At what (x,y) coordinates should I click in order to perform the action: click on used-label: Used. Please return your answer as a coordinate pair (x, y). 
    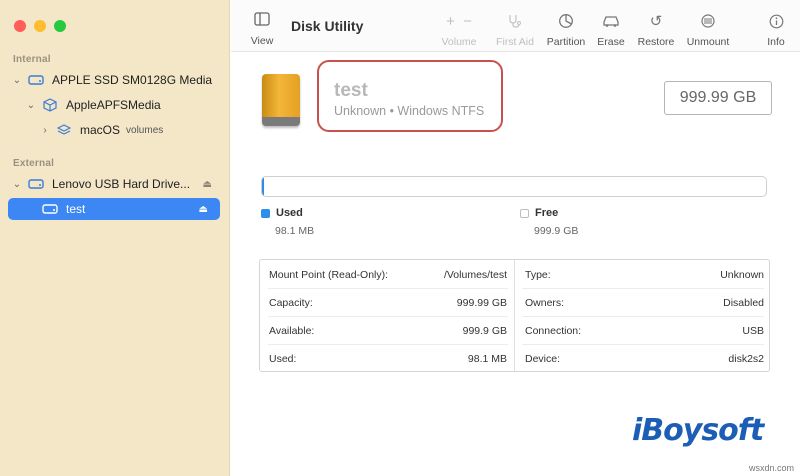
    Looking at the image, I should click on (289, 213).